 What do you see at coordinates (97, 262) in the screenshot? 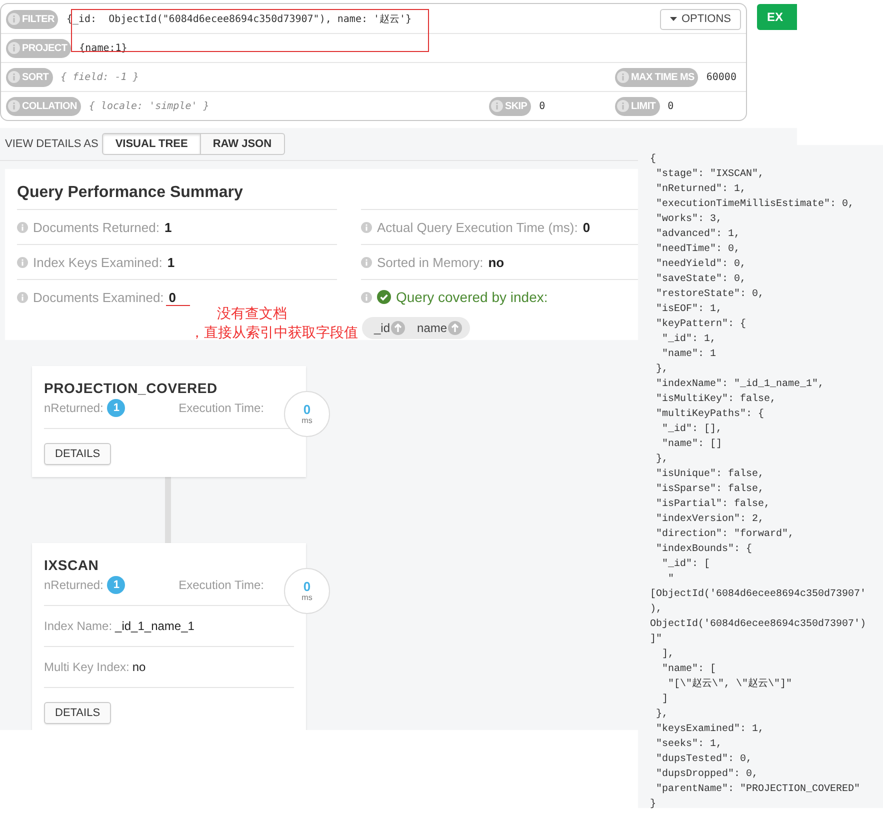
I see `stat-label: Index Keys Examined:` at bounding box center [97, 262].